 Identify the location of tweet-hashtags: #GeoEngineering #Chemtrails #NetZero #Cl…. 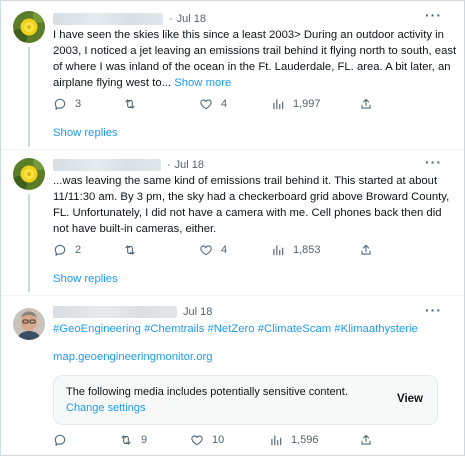
(256, 329).